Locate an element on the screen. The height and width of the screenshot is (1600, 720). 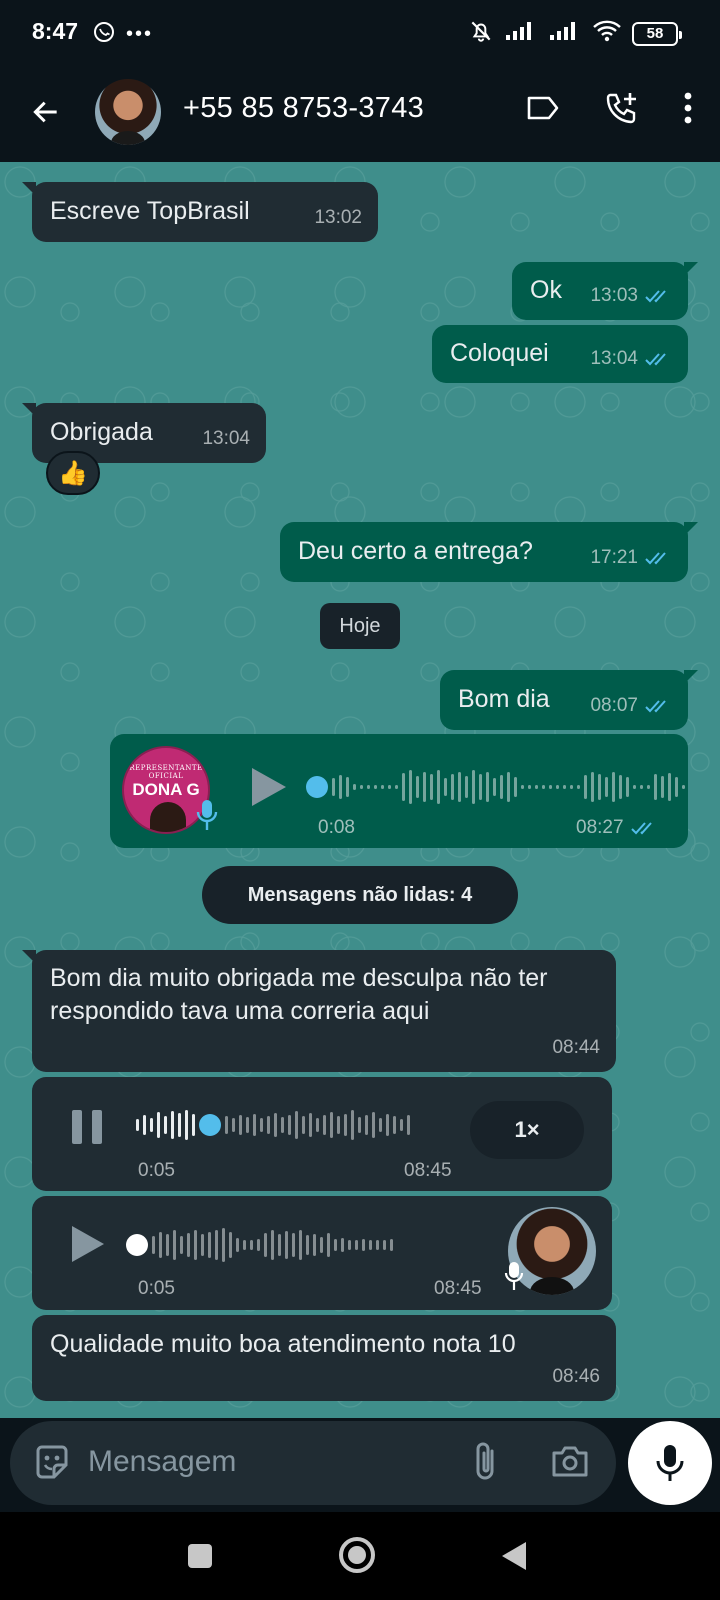
microphone-icon is located at coordinates (670, 1463).